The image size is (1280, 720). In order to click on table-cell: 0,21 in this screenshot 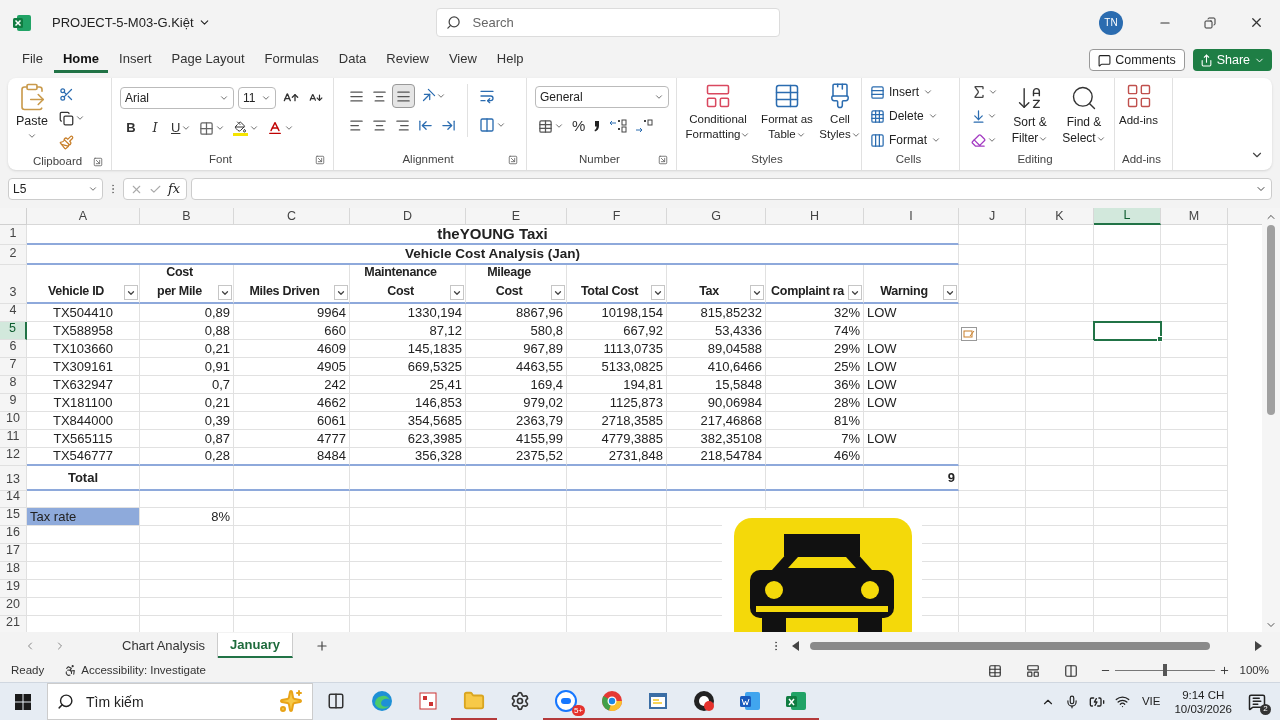, I will do `click(187, 403)`.